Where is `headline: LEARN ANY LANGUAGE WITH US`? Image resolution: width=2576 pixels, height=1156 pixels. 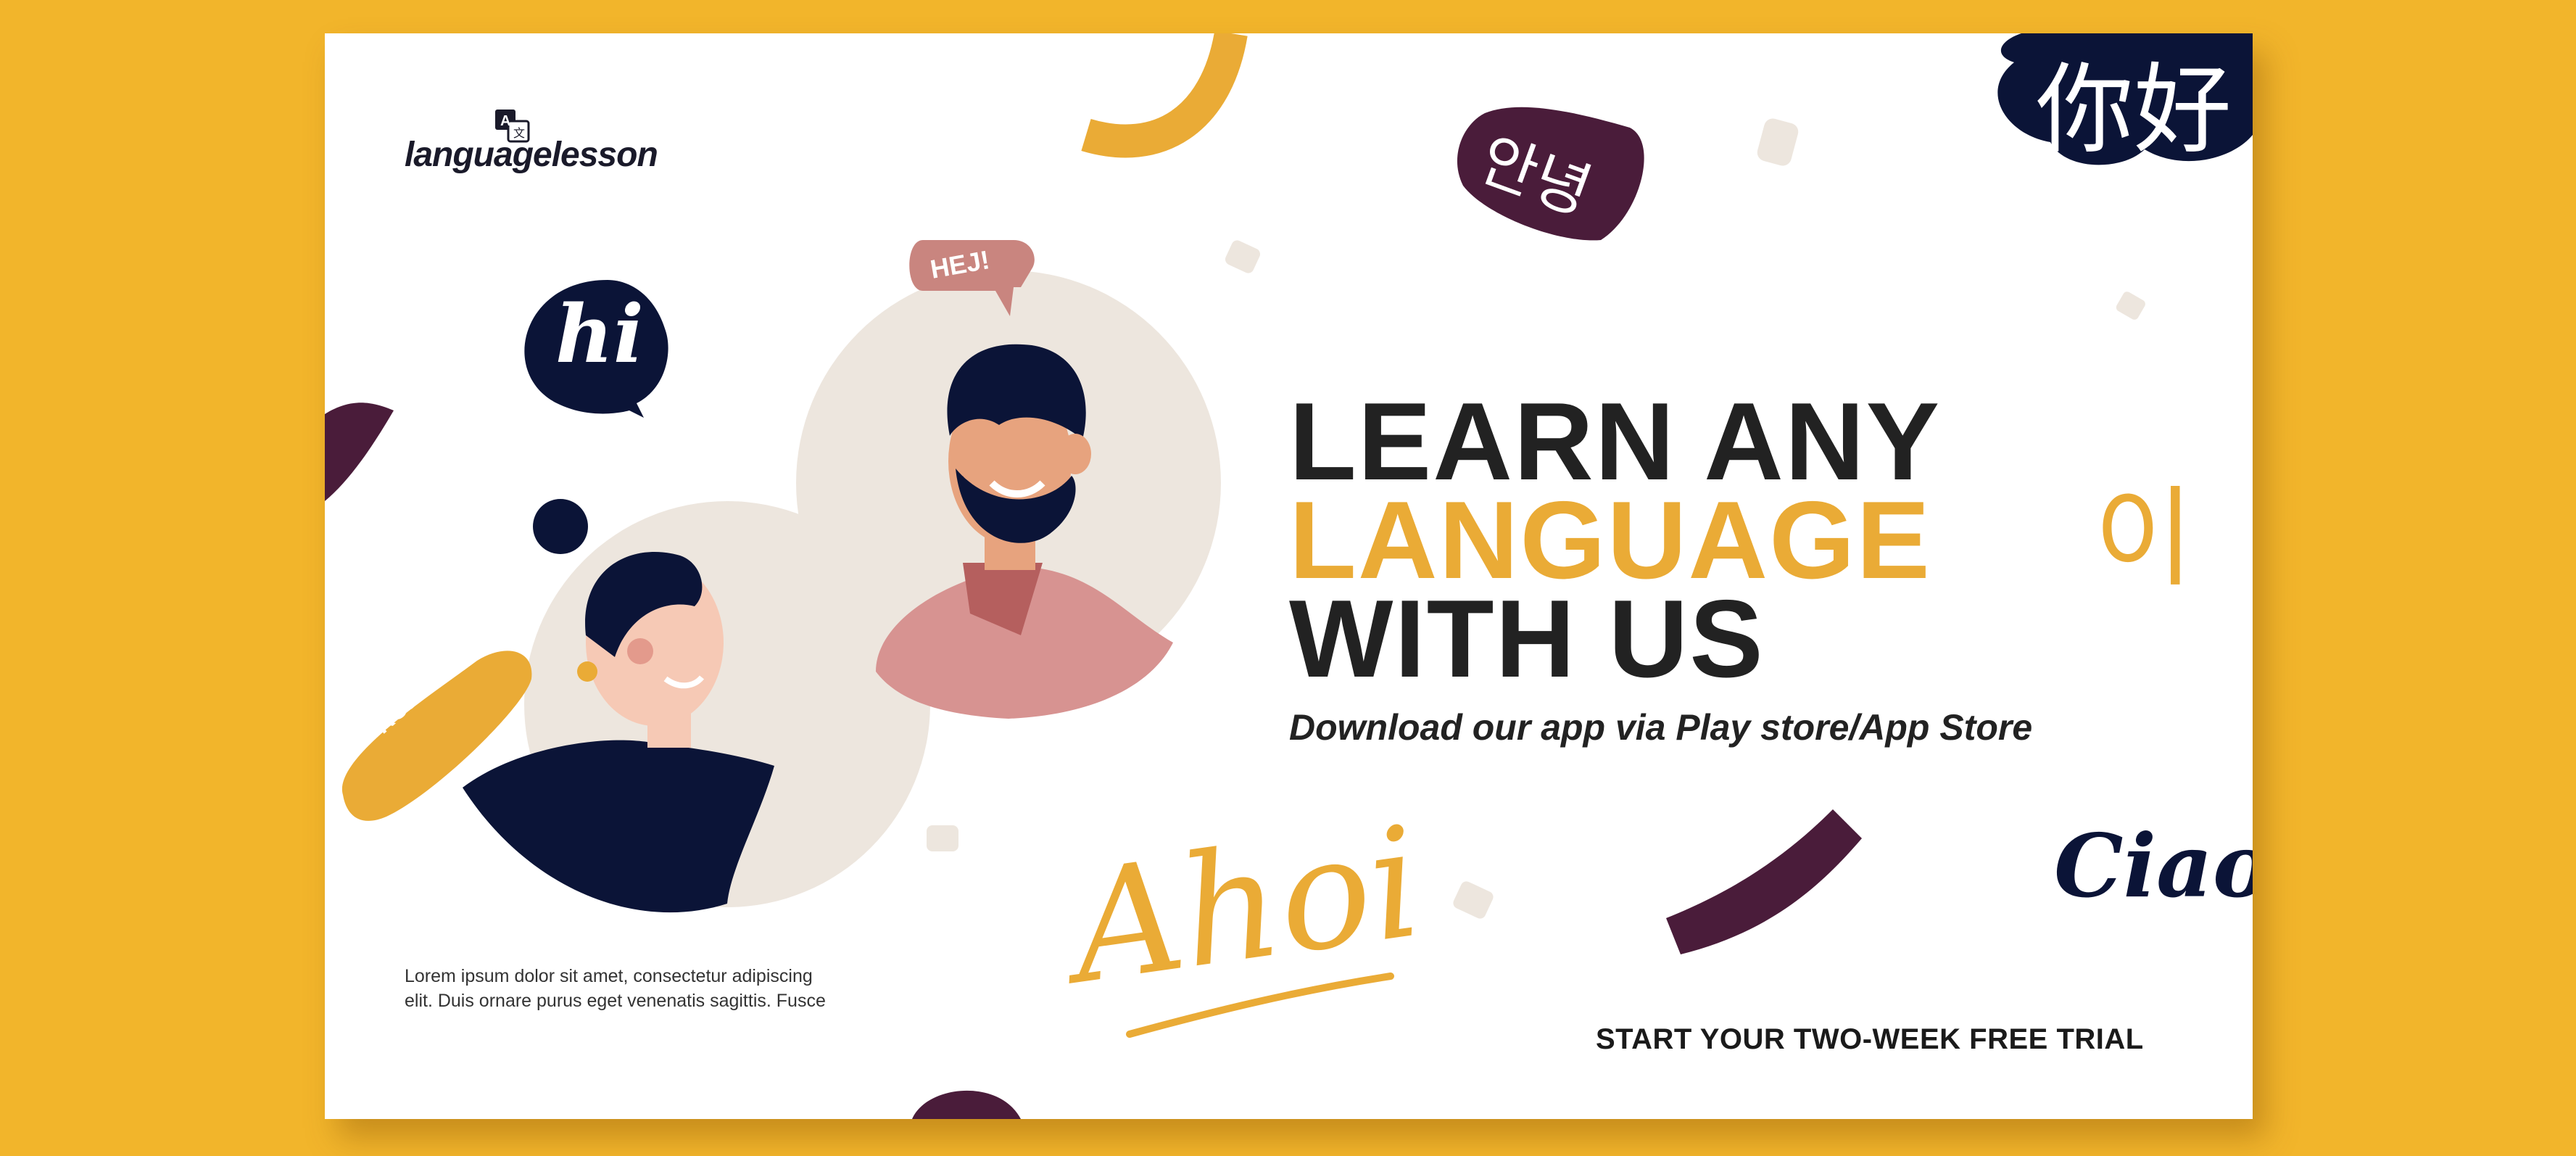
headline: LEARN ANY LANGUAGE WITH US is located at coordinates (1615, 540).